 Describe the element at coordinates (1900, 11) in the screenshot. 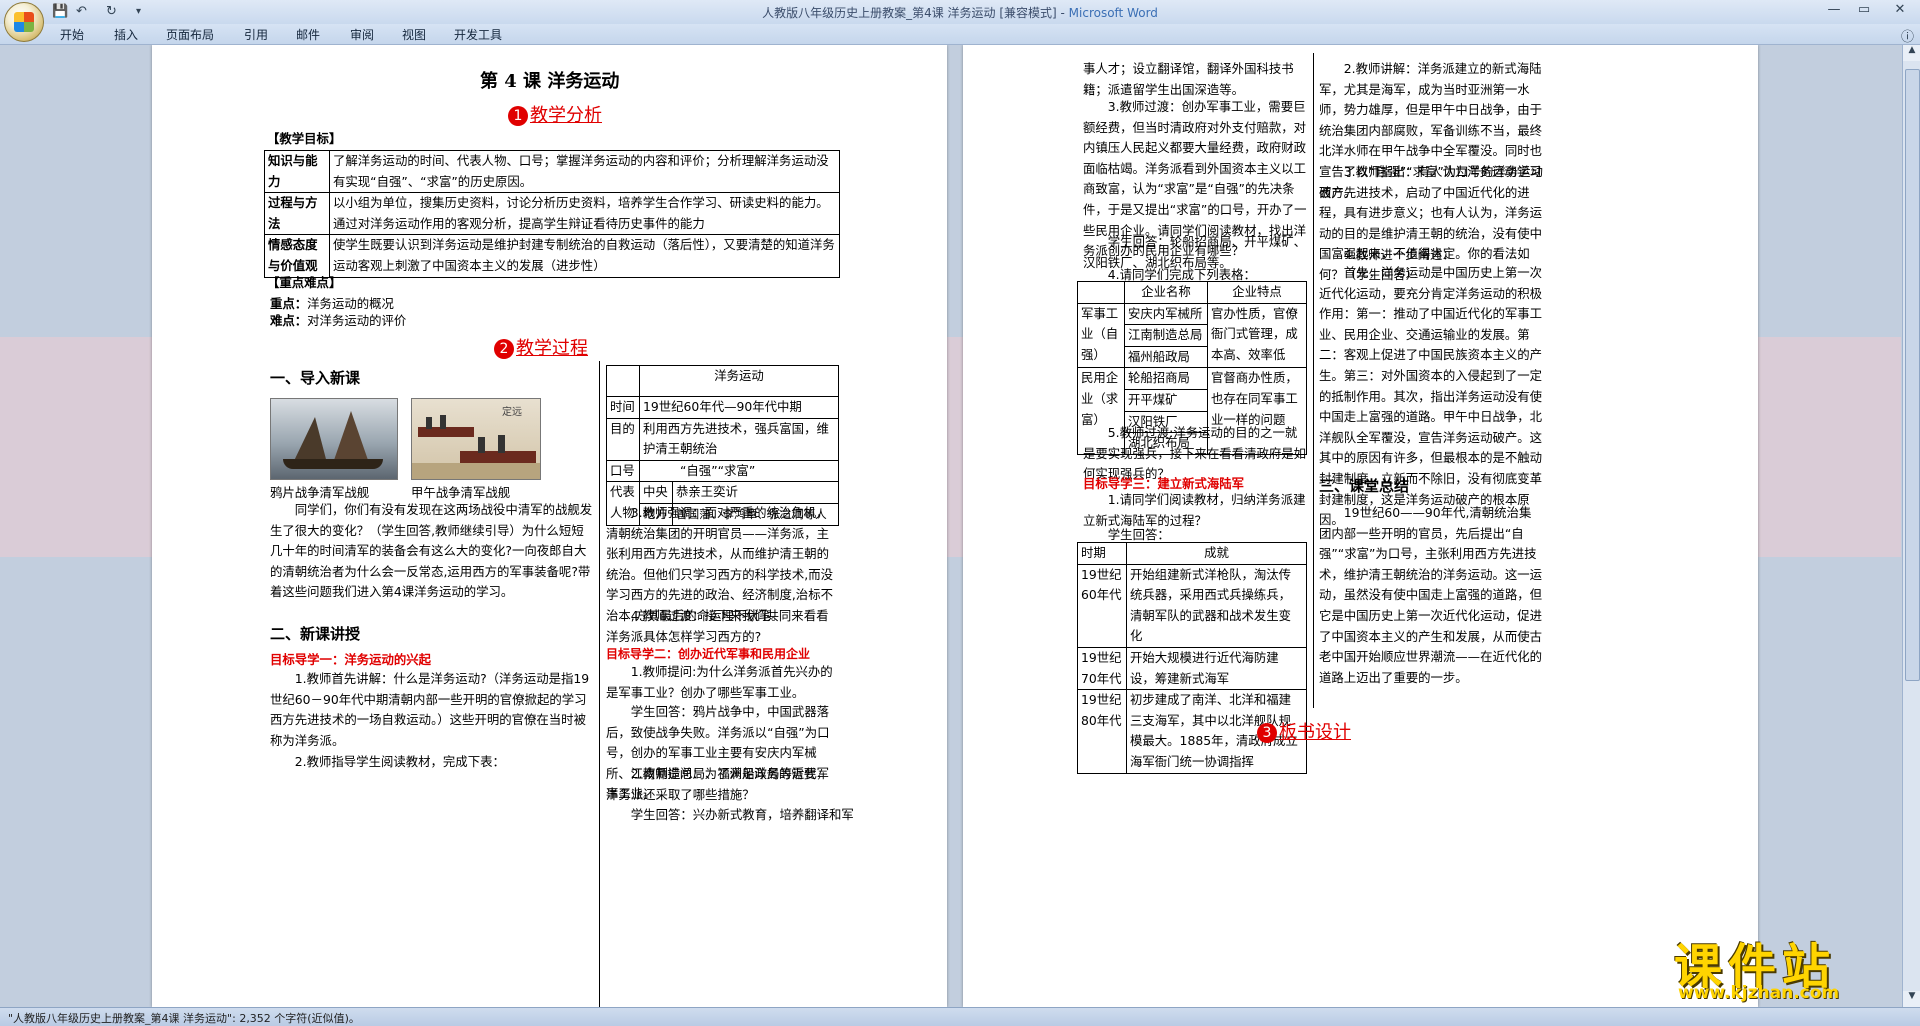

I see `close-icon: ✕` at that location.